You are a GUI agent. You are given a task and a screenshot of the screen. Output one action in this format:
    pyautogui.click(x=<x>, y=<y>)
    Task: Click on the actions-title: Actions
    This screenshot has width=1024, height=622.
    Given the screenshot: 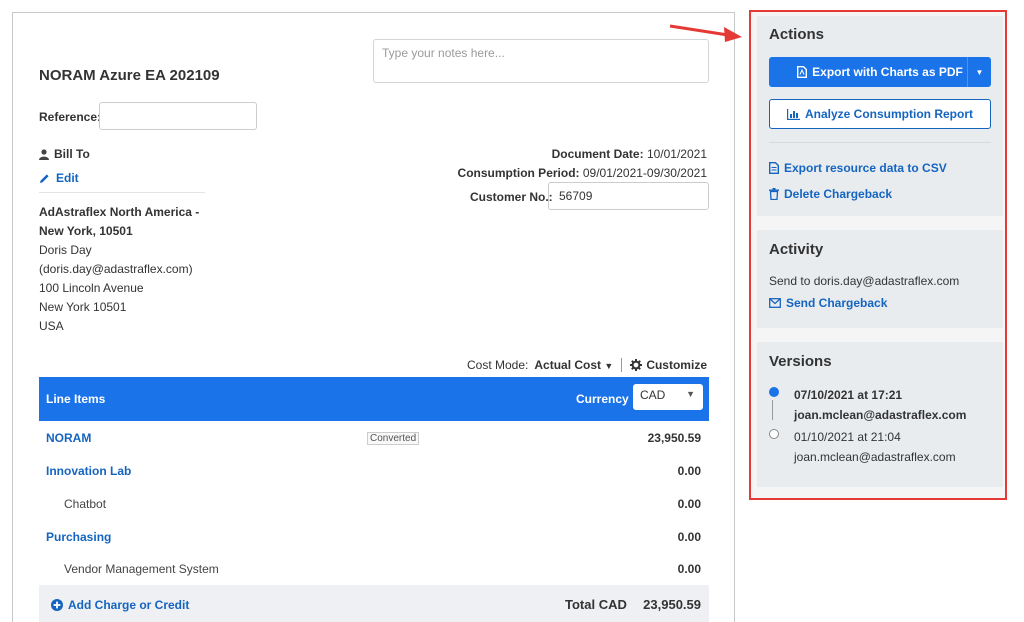 What is the action you would take?
    pyautogui.click(x=797, y=34)
    